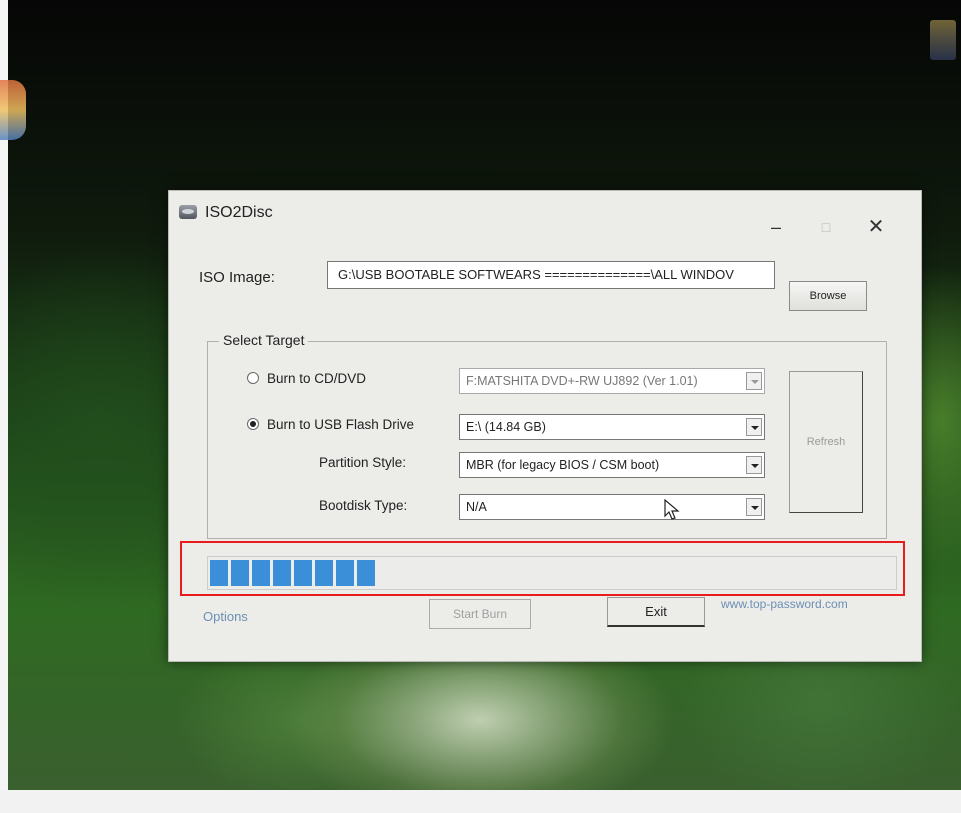  What do you see at coordinates (612, 507) in the screenshot?
I see `bootdisk-type-select: N/A` at bounding box center [612, 507].